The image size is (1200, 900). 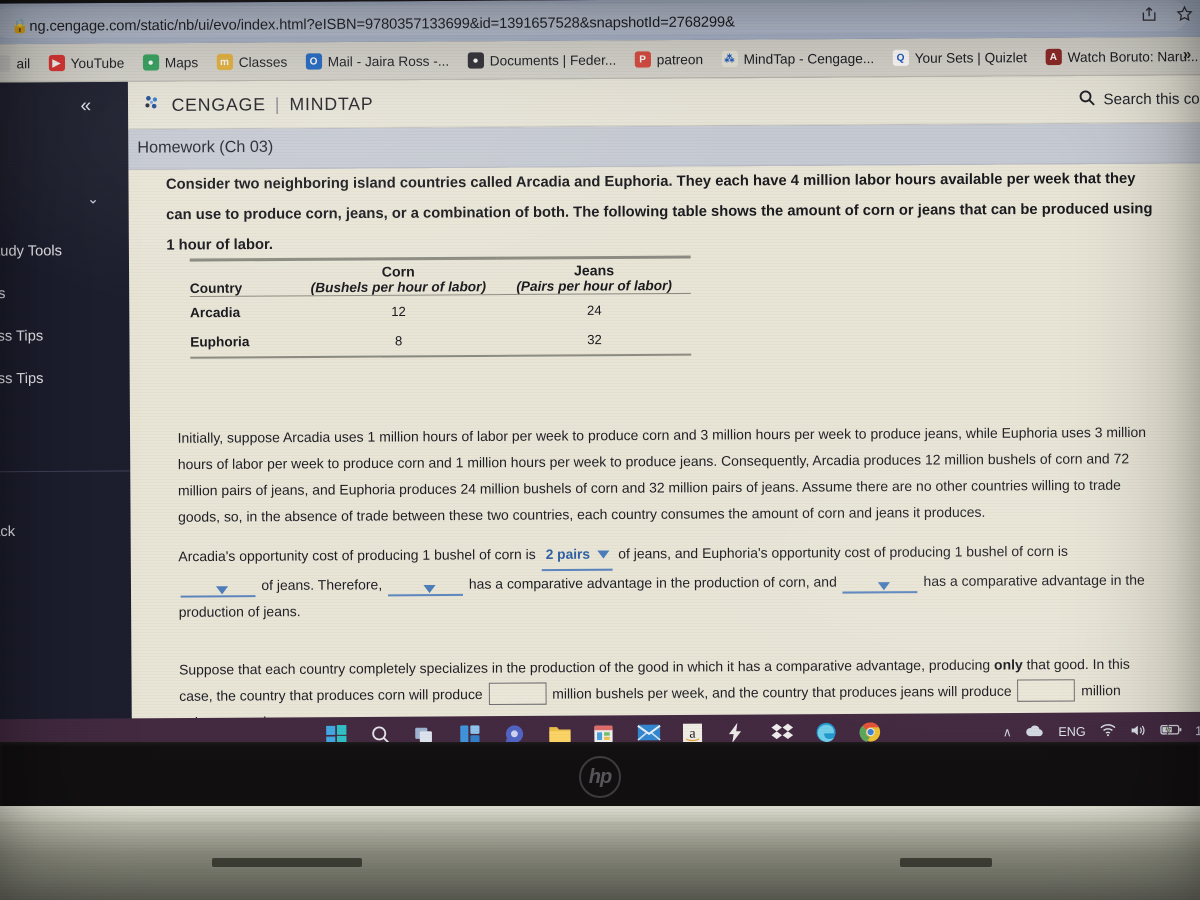 I want to click on sidebar-item-3: uccess Tips, so click(x=65, y=378).